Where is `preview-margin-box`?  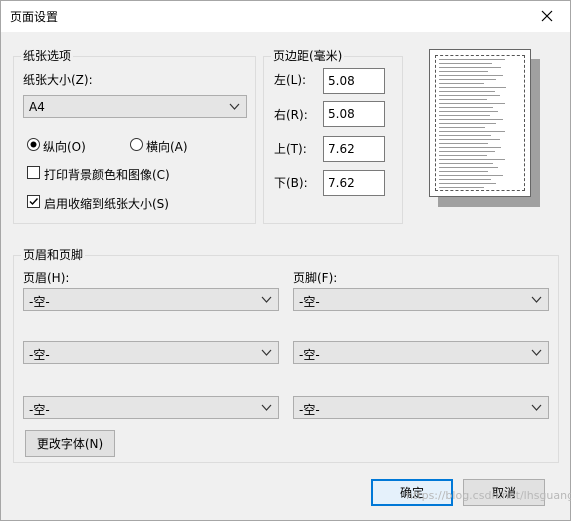
preview-margin-box is located at coordinates (480, 123).